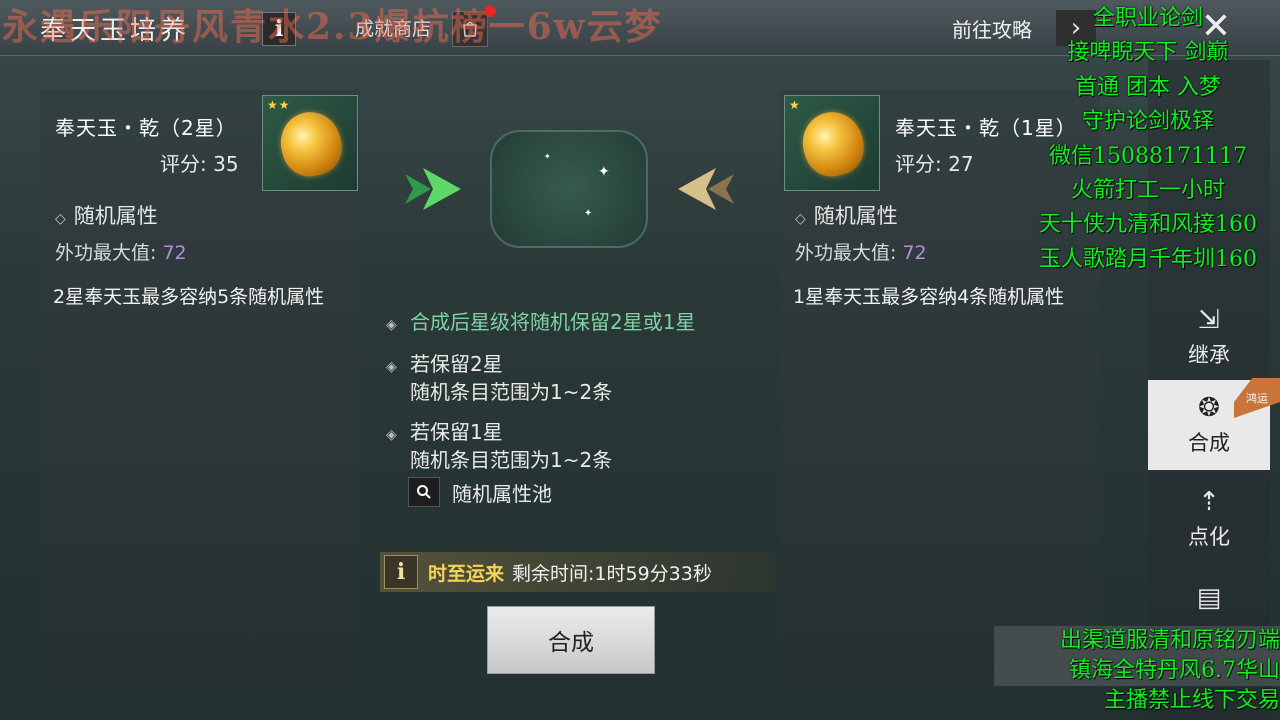  What do you see at coordinates (1137, 641) in the screenshot?
I see `overlay-line: 出渠道服清和原铭刃端` at bounding box center [1137, 641].